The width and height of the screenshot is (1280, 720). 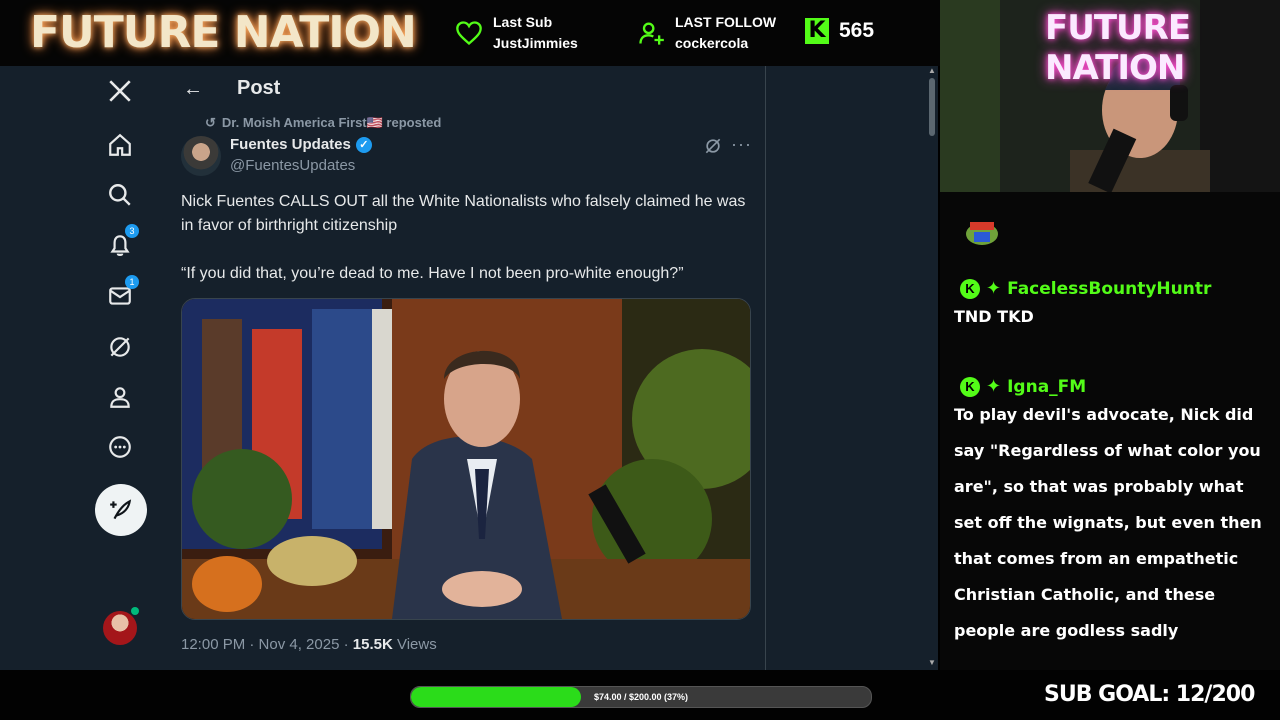 I want to click on last-follow-name: cockercola, so click(x=712, y=43).